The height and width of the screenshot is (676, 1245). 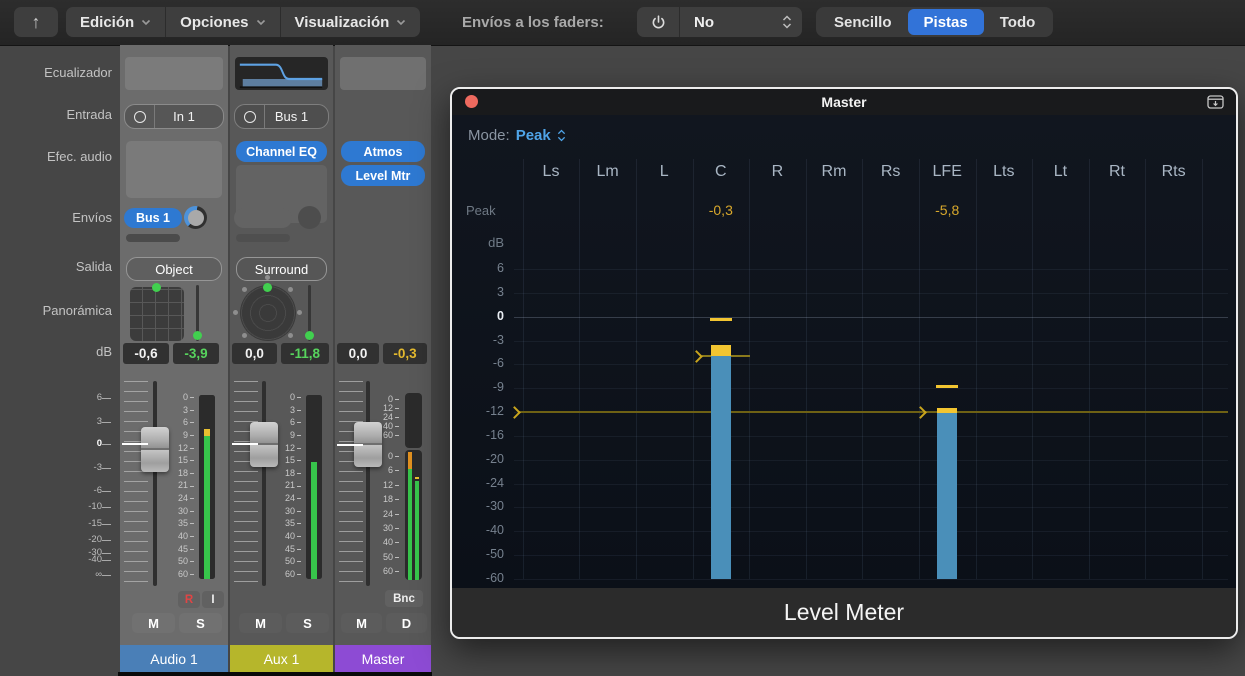 What do you see at coordinates (741, 22) in the screenshot?
I see `sends-mode-select: No` at bounding box center [741, 22].